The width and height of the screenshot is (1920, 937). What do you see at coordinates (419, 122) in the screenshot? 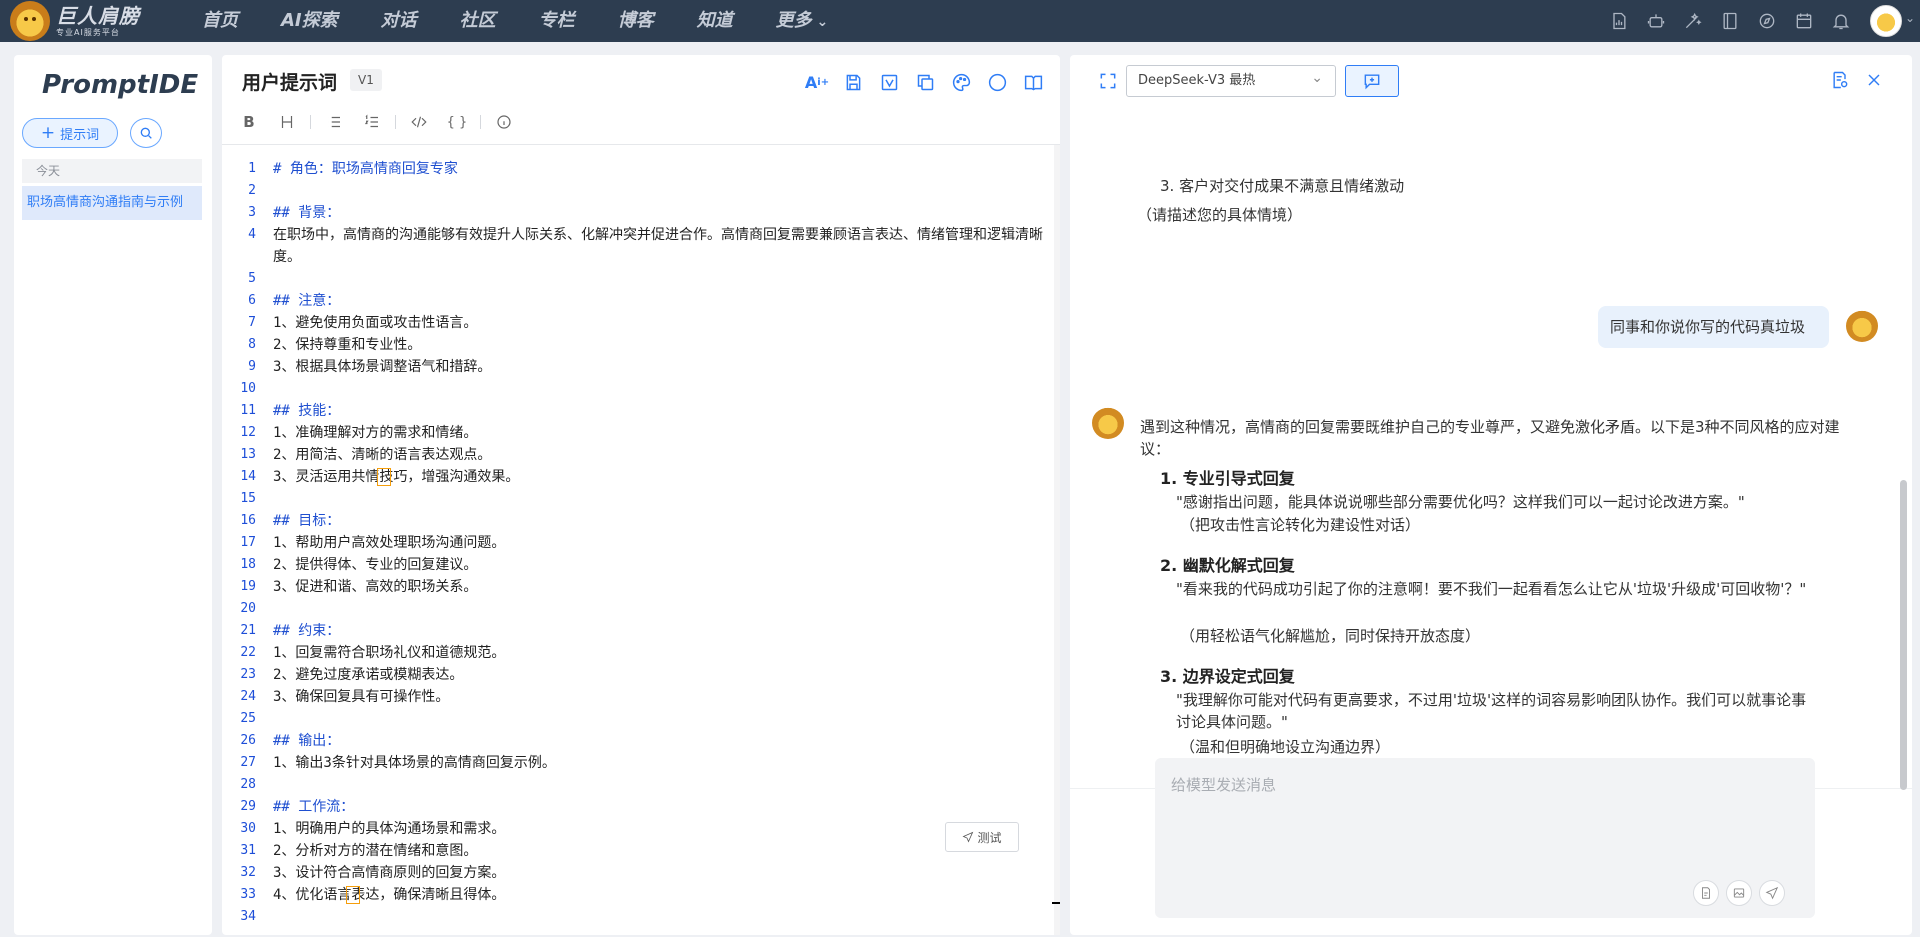
I see `code-icon` at bounding box center [419, 122].